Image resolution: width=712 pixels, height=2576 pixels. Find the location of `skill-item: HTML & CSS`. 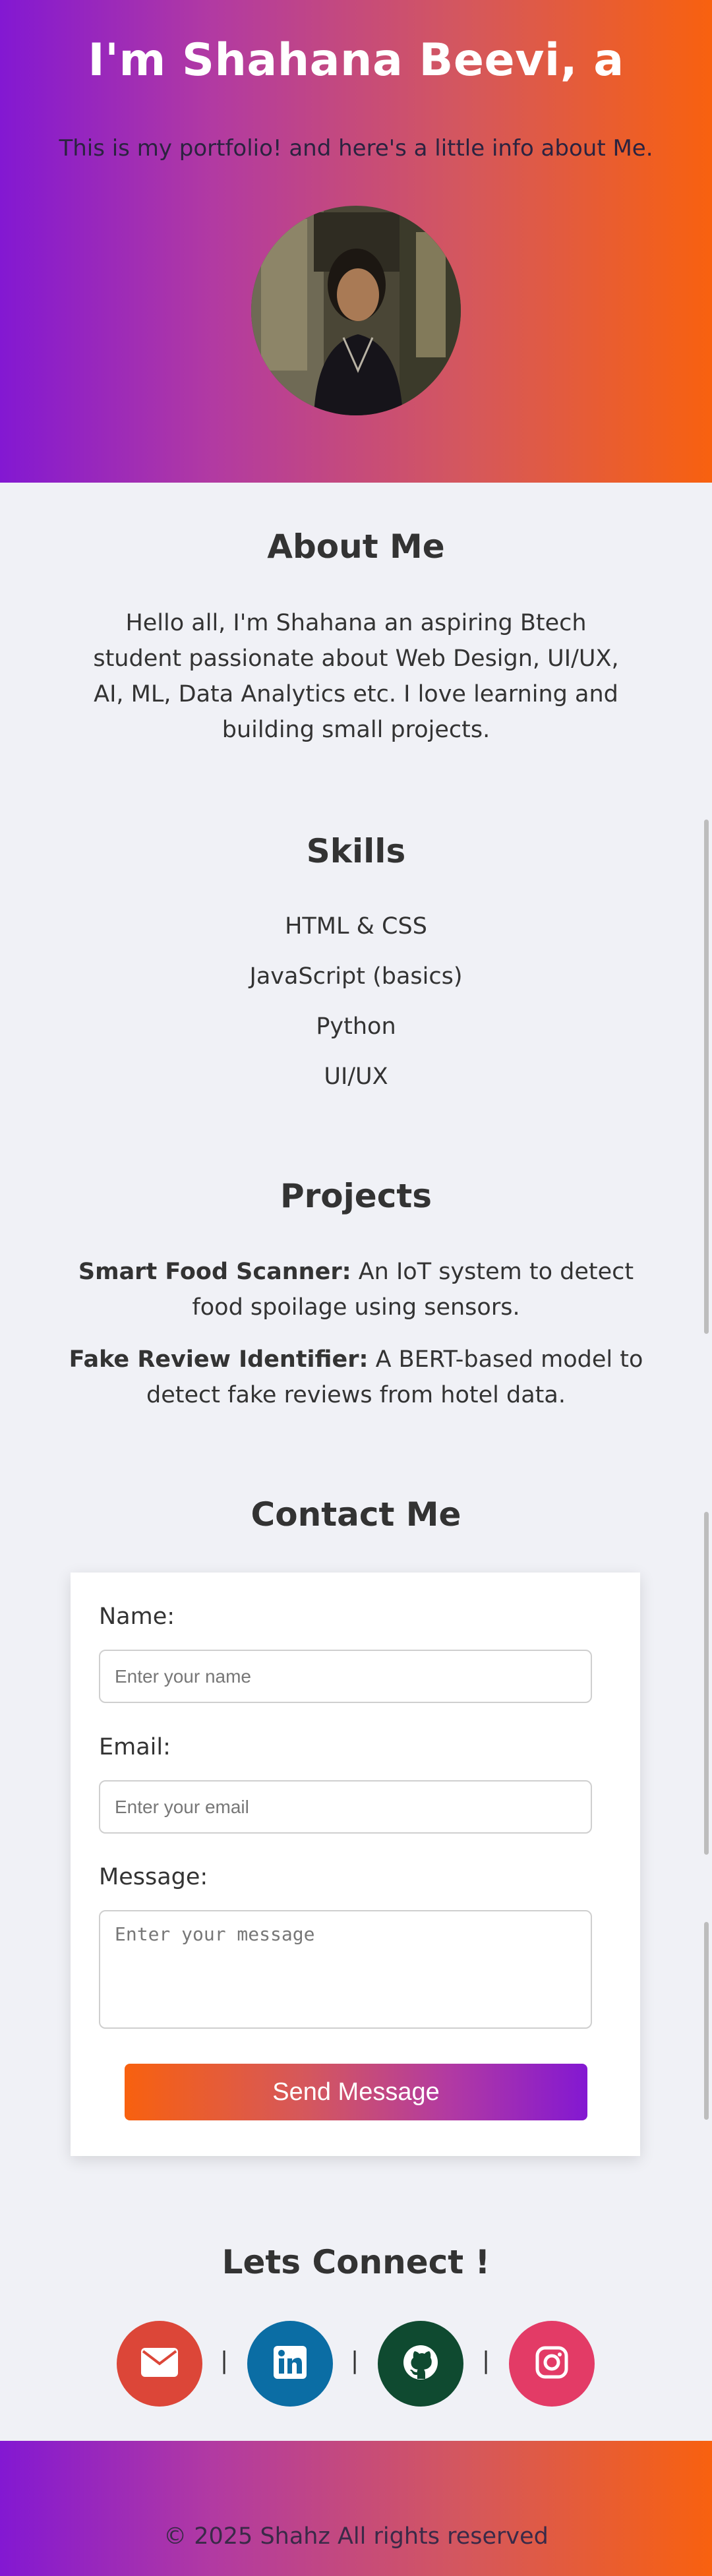

skill-item: HTML & CSS is located at coordinates (356, 927).